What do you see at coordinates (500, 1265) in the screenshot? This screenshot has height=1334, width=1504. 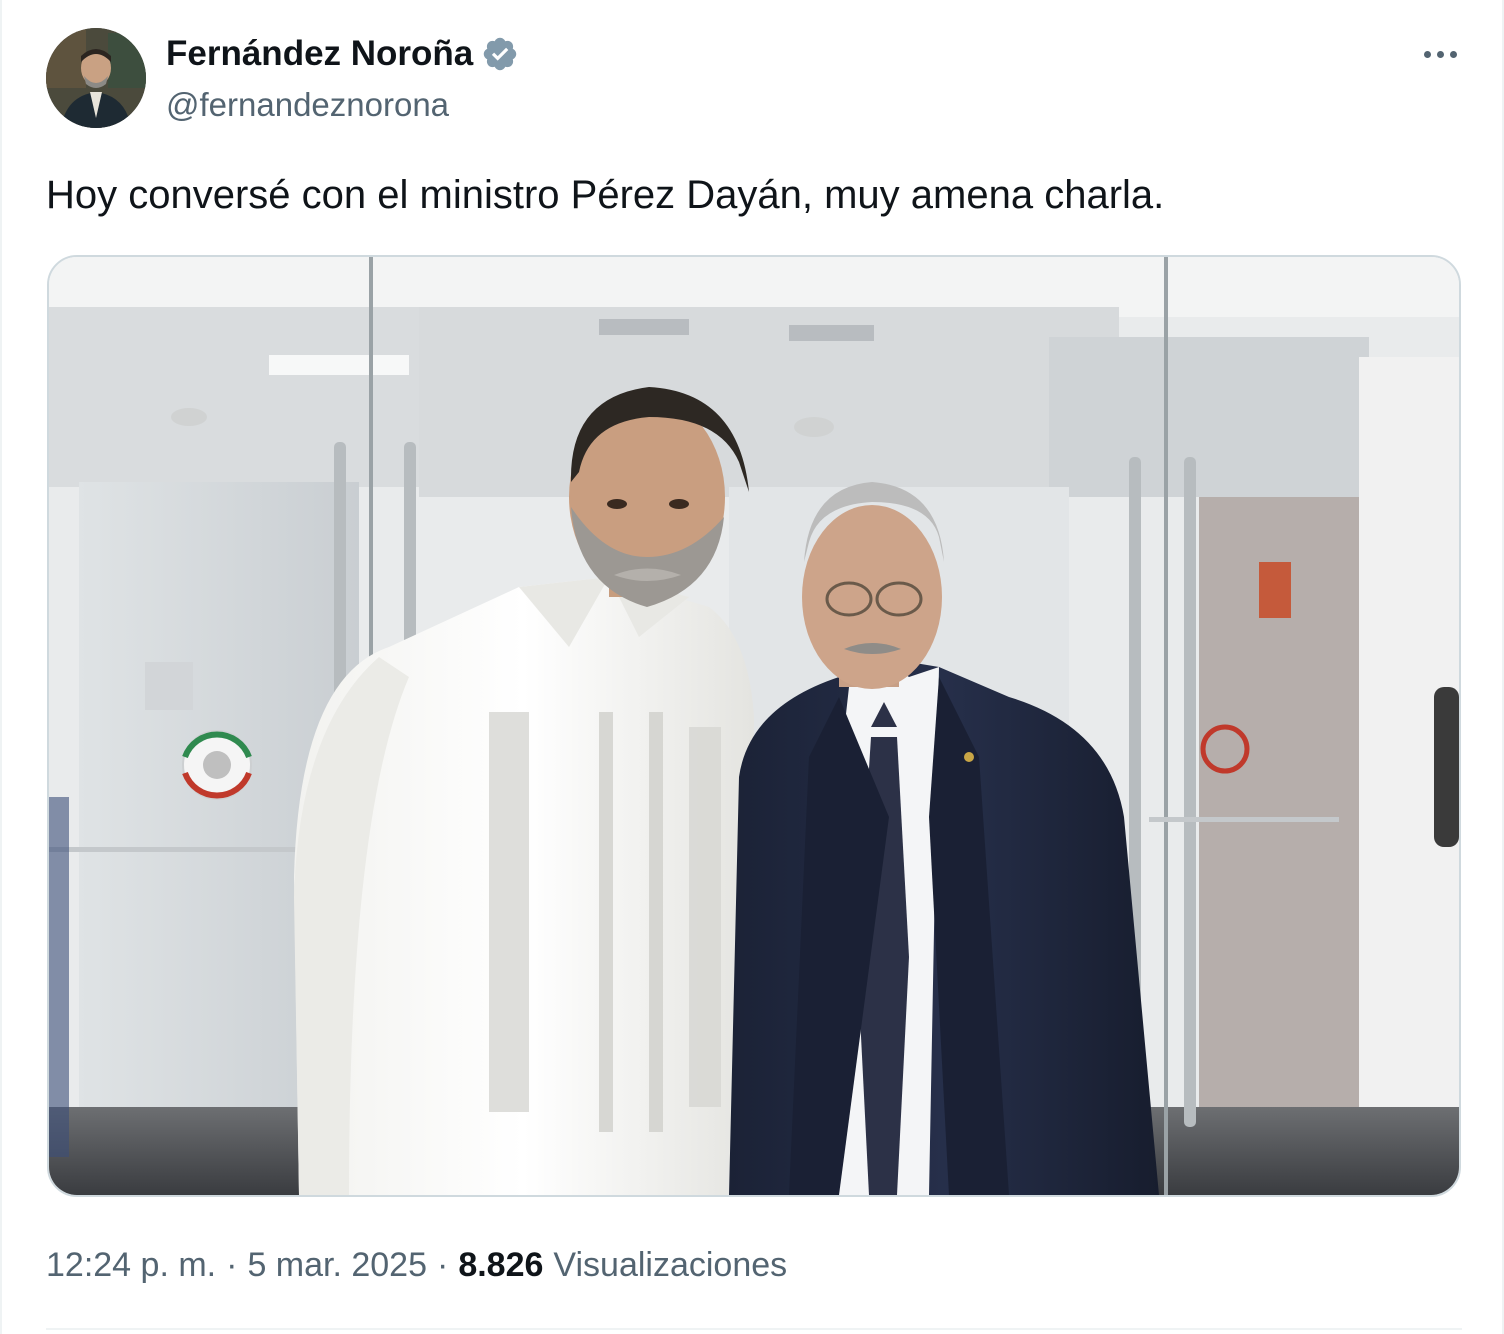 I see `views-count: 8.826` at bounding box center [500, 1265].